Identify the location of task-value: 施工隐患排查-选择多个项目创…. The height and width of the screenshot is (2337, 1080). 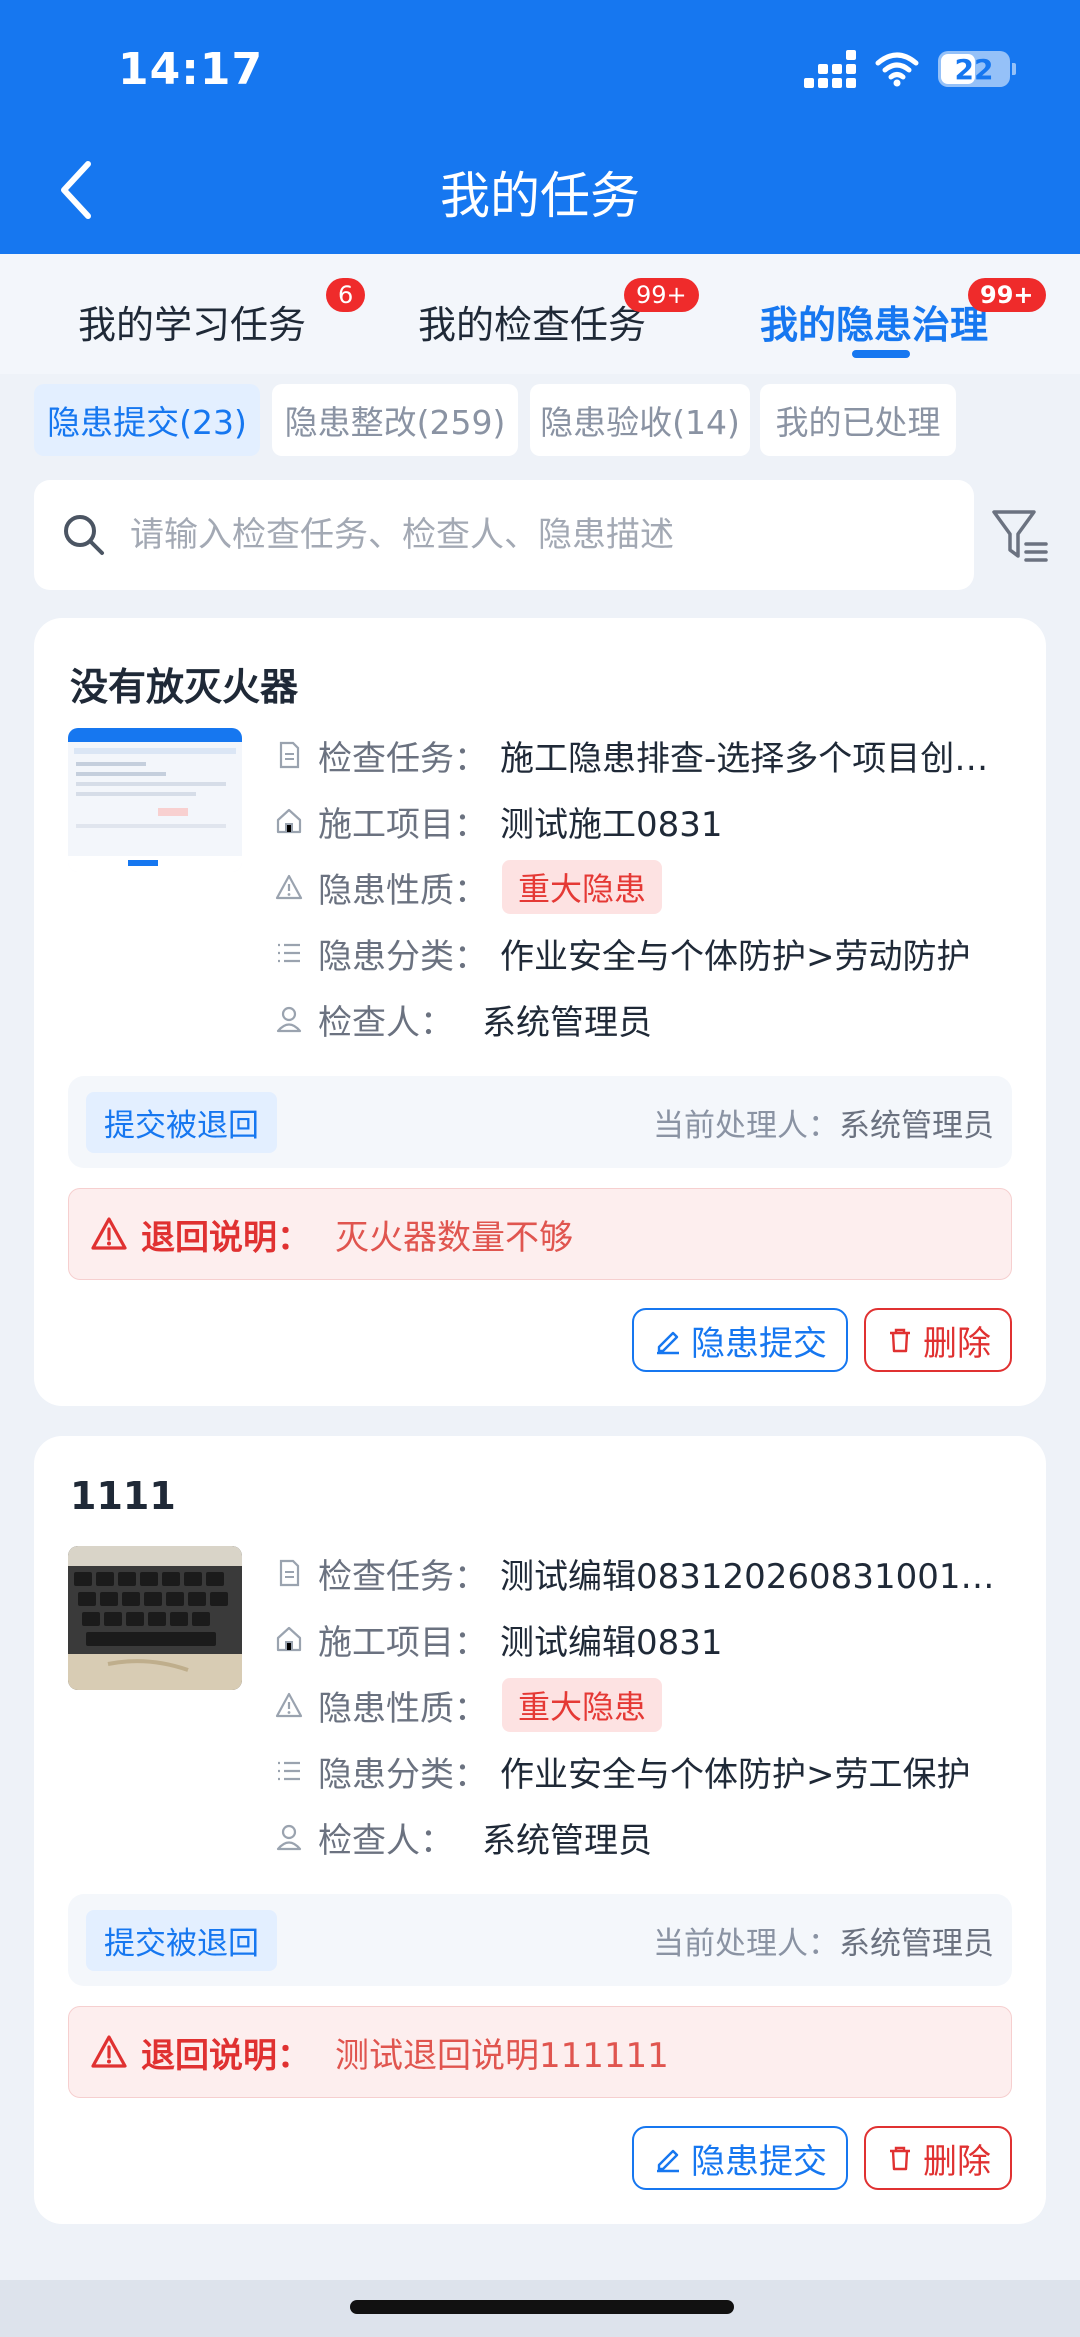
(744, 758).